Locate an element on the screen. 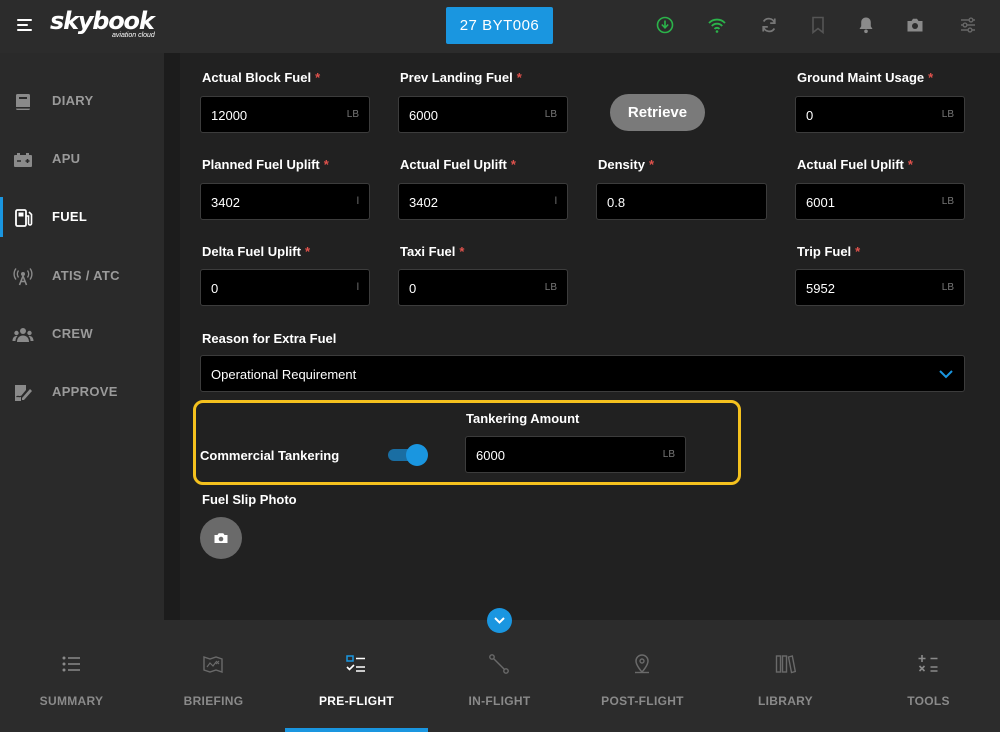 This screenshot has width=1000, height=732. commercial-tankering-label: Commercial Tankering is located at coordinates (270, 455).